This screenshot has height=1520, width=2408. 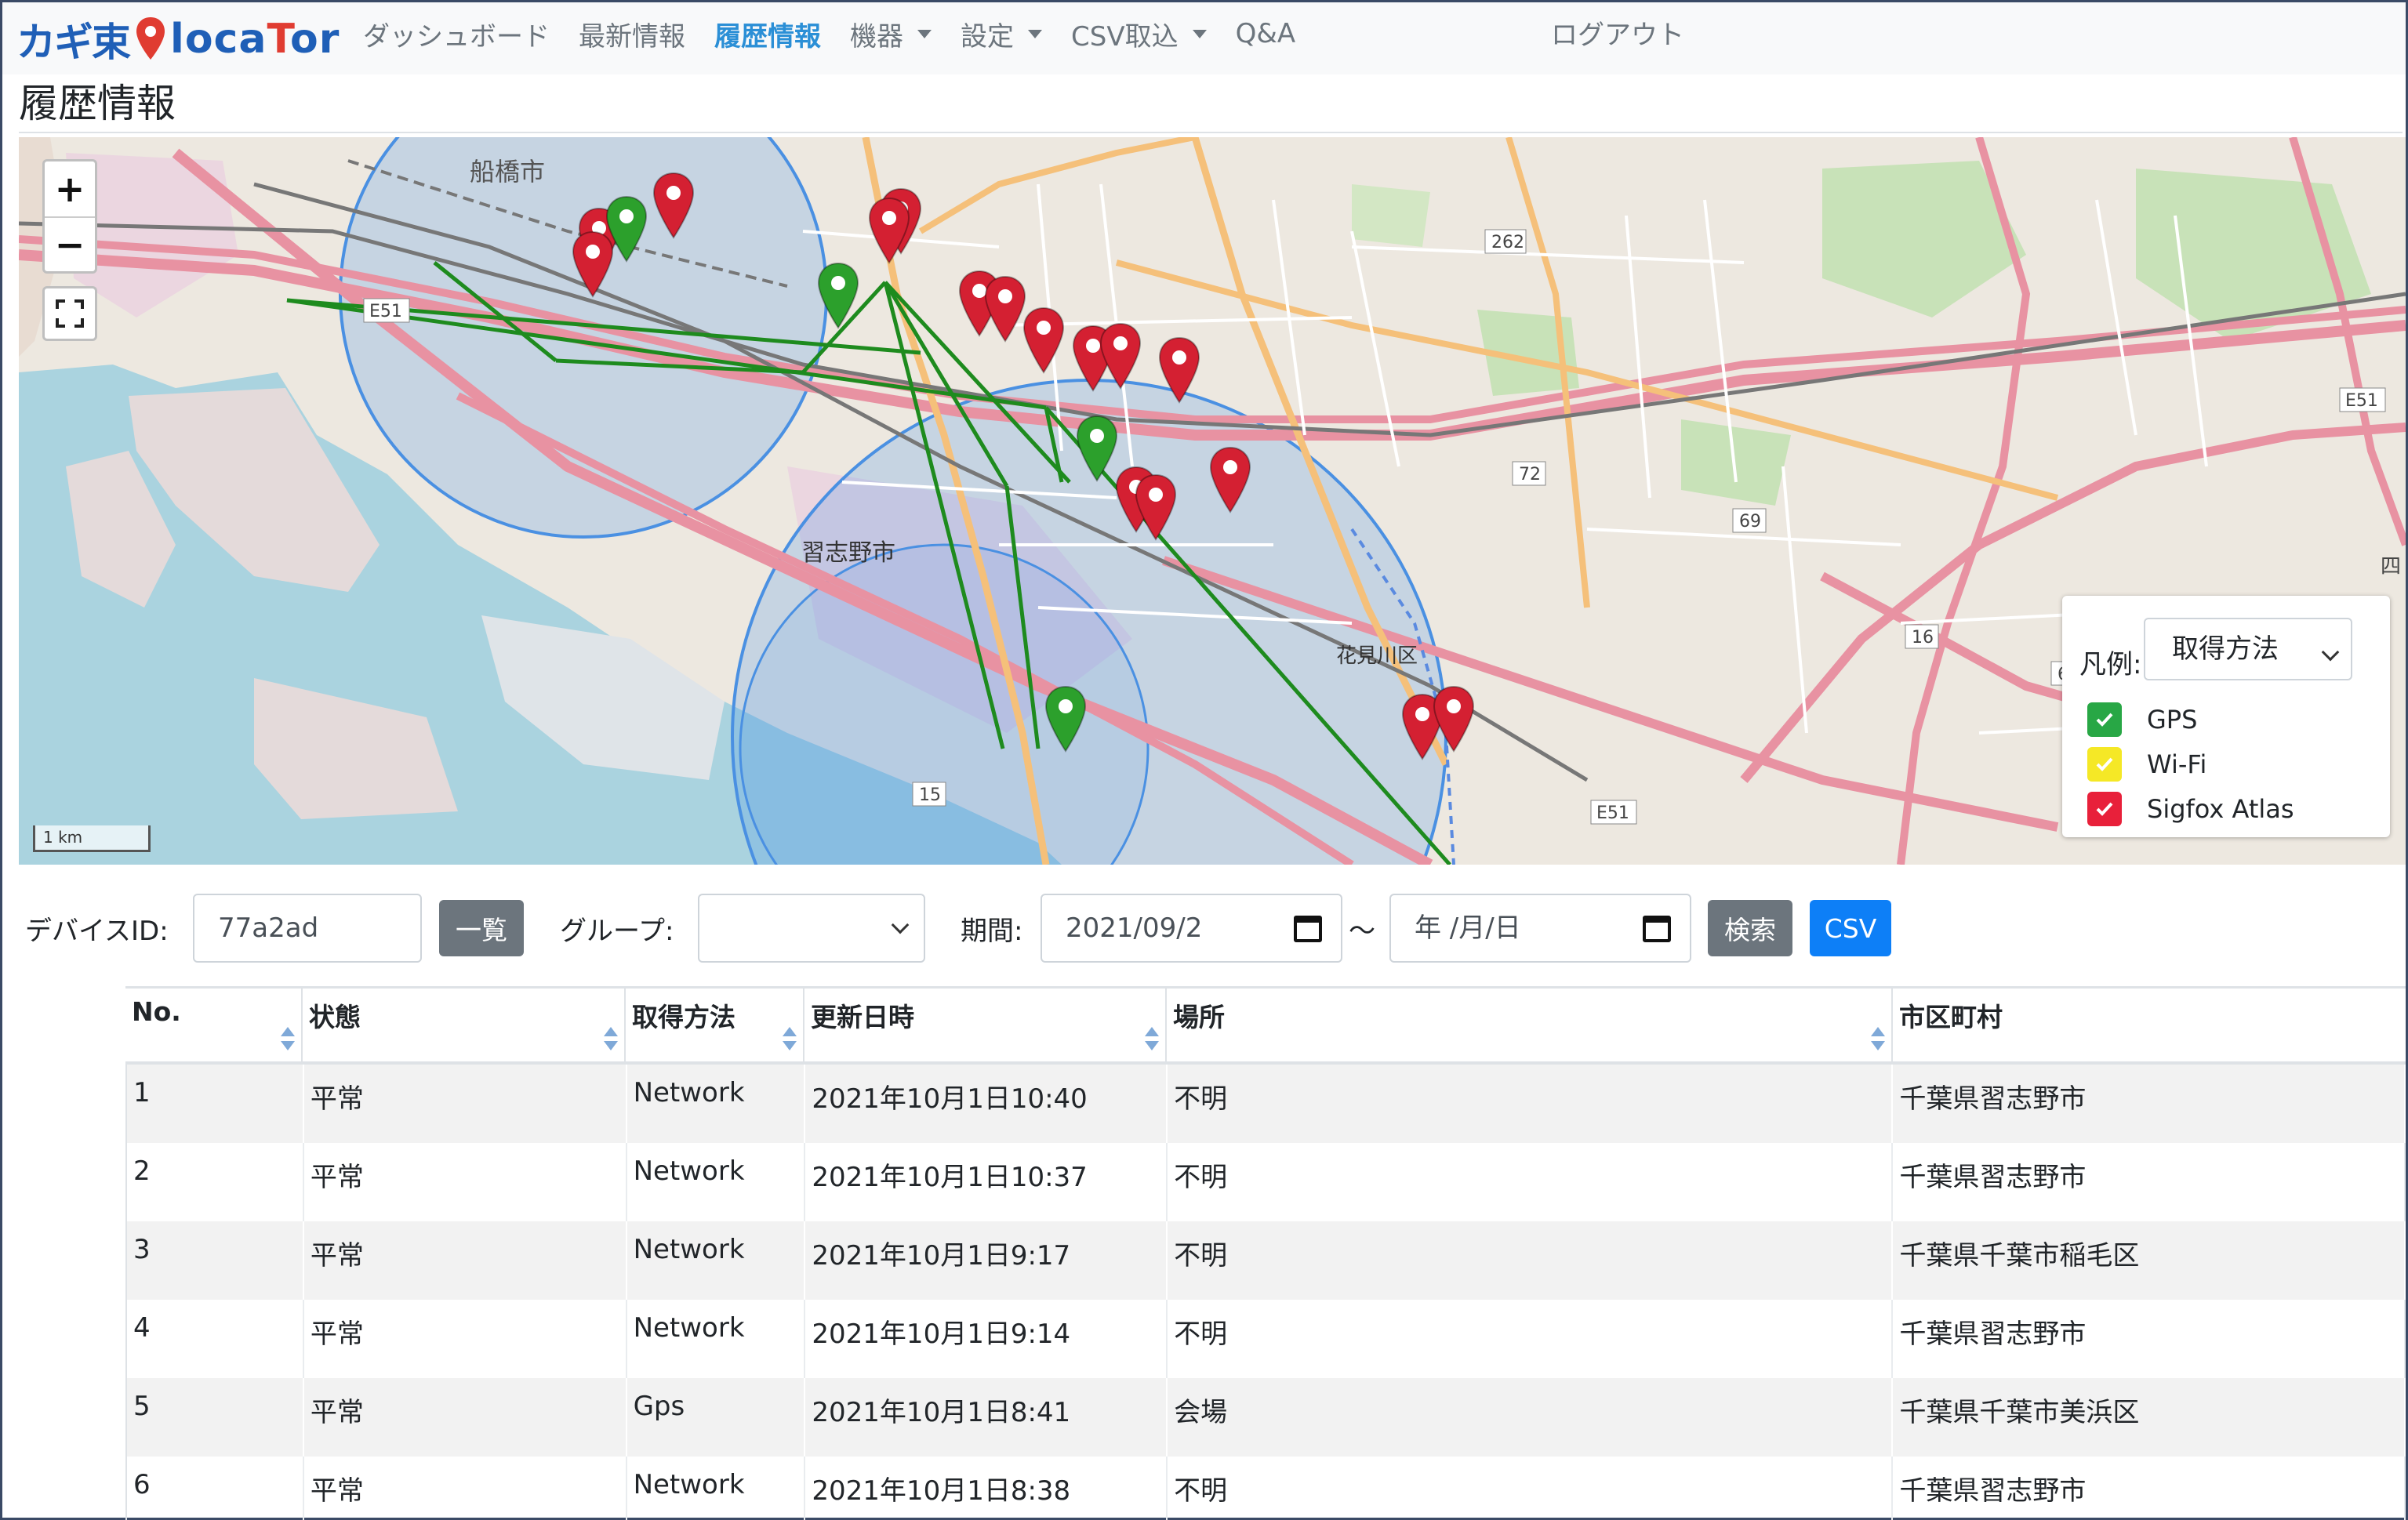 What do you see at coordinates (464, 1025) in the screenshot?
I see `column-header-status: 状態` at bounding box center [464, 1025].